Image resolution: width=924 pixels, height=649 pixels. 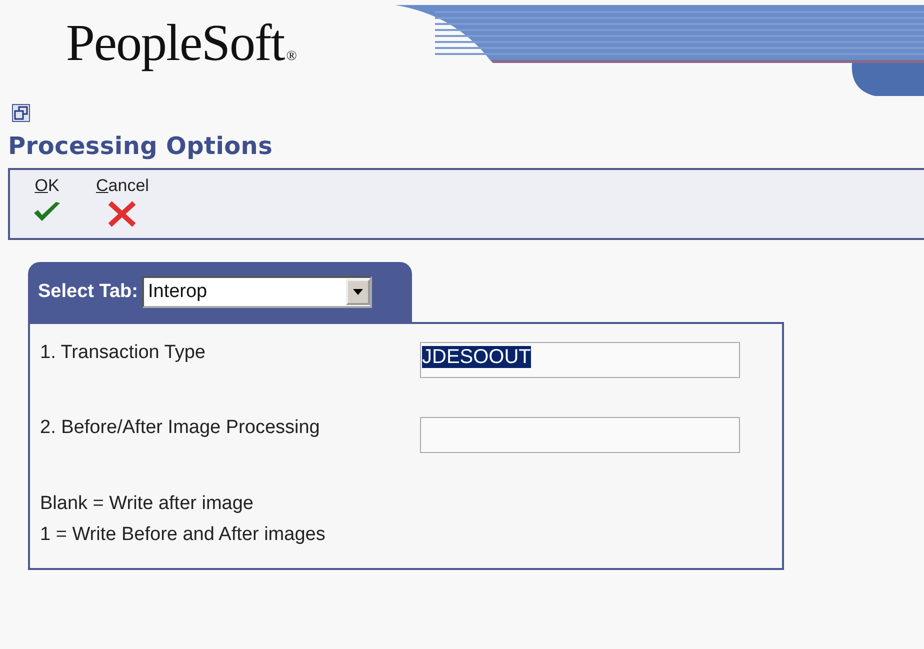 What do you see at coordinates (147, 504) in the screenshot?
I see `option-note: Blank = Write after image` at bounding box center [147, 504].